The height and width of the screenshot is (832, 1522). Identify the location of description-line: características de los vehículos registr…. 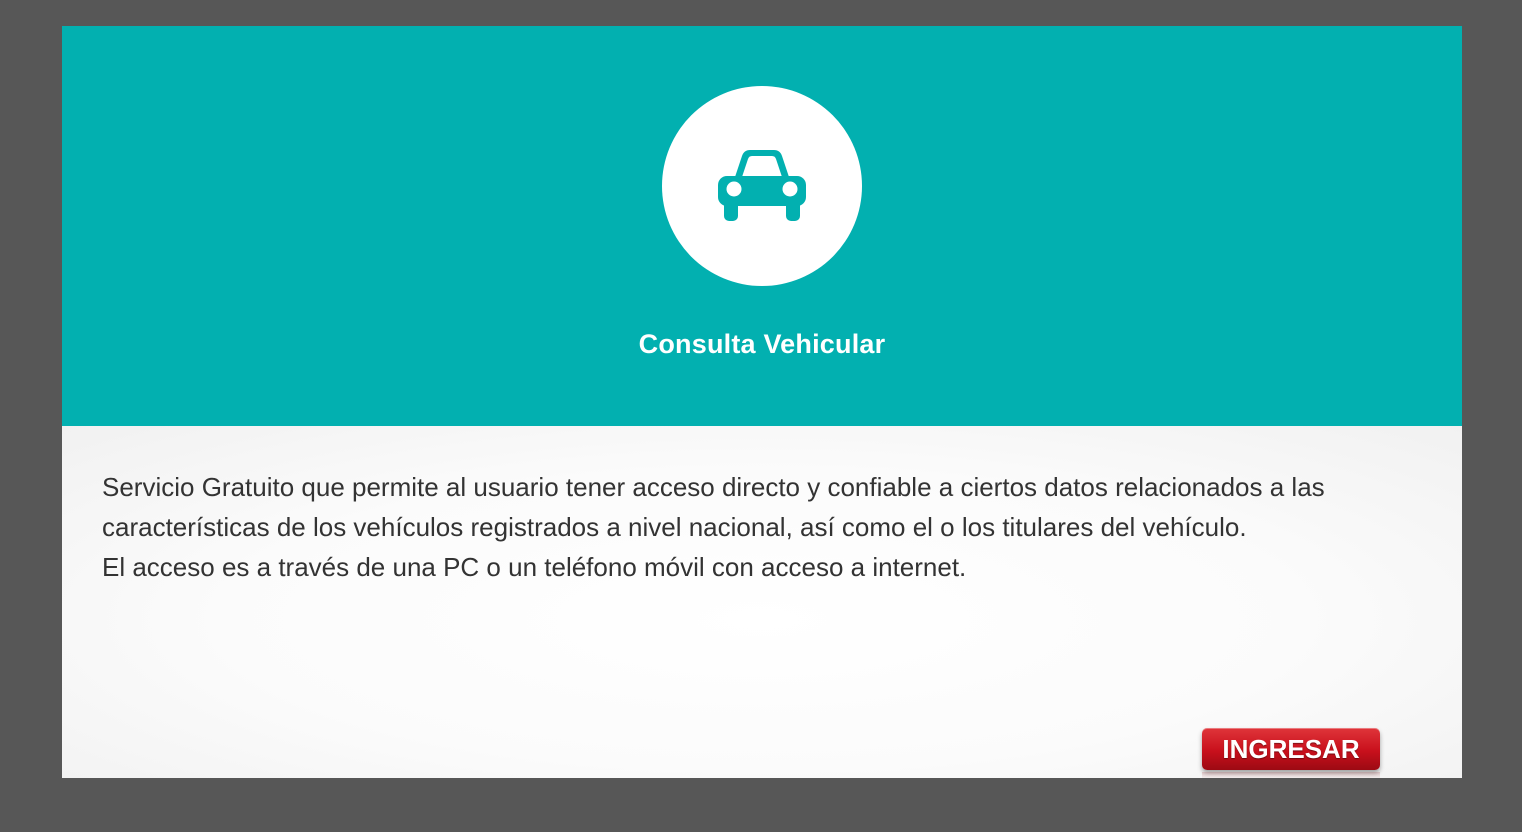
(674, 527).